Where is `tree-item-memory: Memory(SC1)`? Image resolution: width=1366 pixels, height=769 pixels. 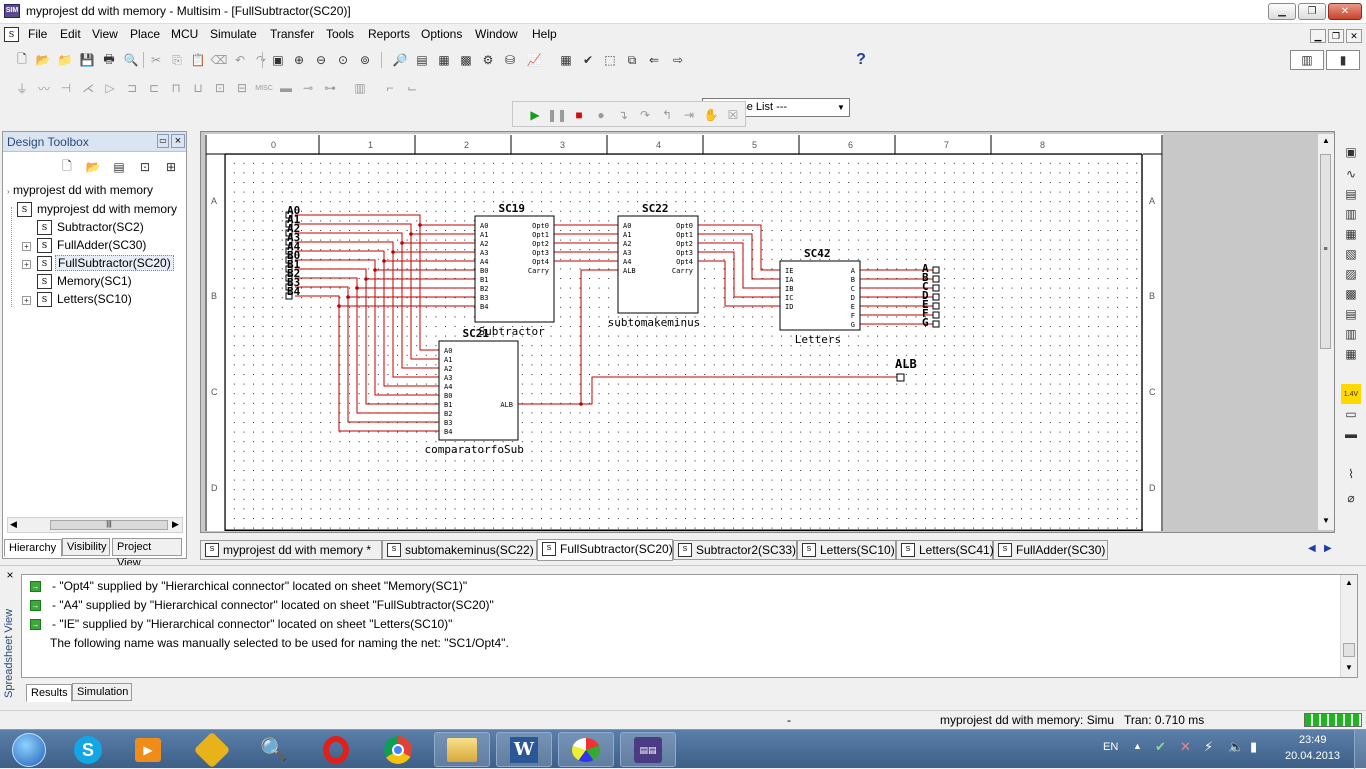 tree-item-memory: Memory(SC1) is located at coordinates (94, 281).